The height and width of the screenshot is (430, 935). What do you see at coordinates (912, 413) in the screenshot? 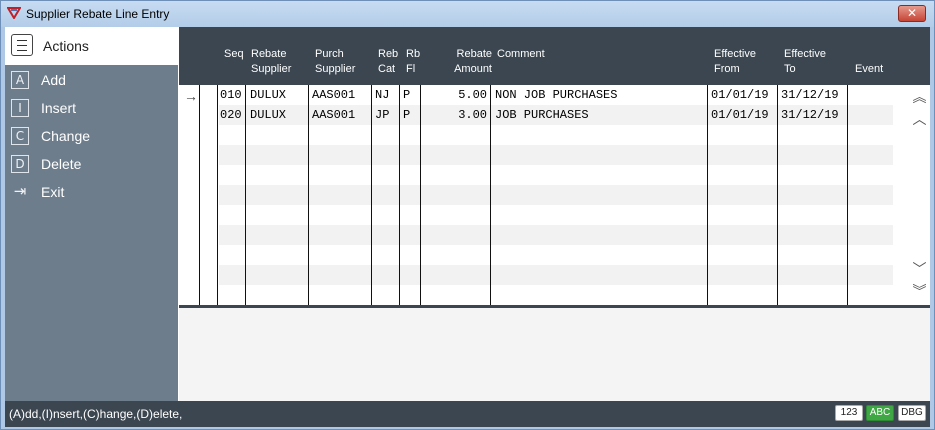
I see `debug-mode-badge: DBG` at bounding box center [912, 413].